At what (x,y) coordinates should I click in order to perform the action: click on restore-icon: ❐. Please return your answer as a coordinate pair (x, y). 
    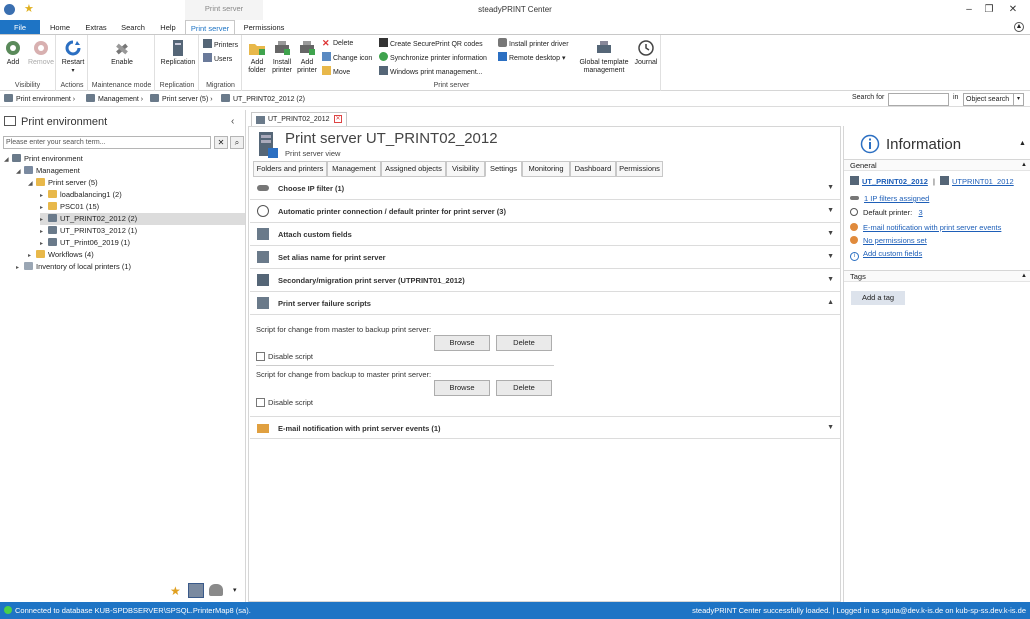
    Looking at the image, I should click on (989, 10).